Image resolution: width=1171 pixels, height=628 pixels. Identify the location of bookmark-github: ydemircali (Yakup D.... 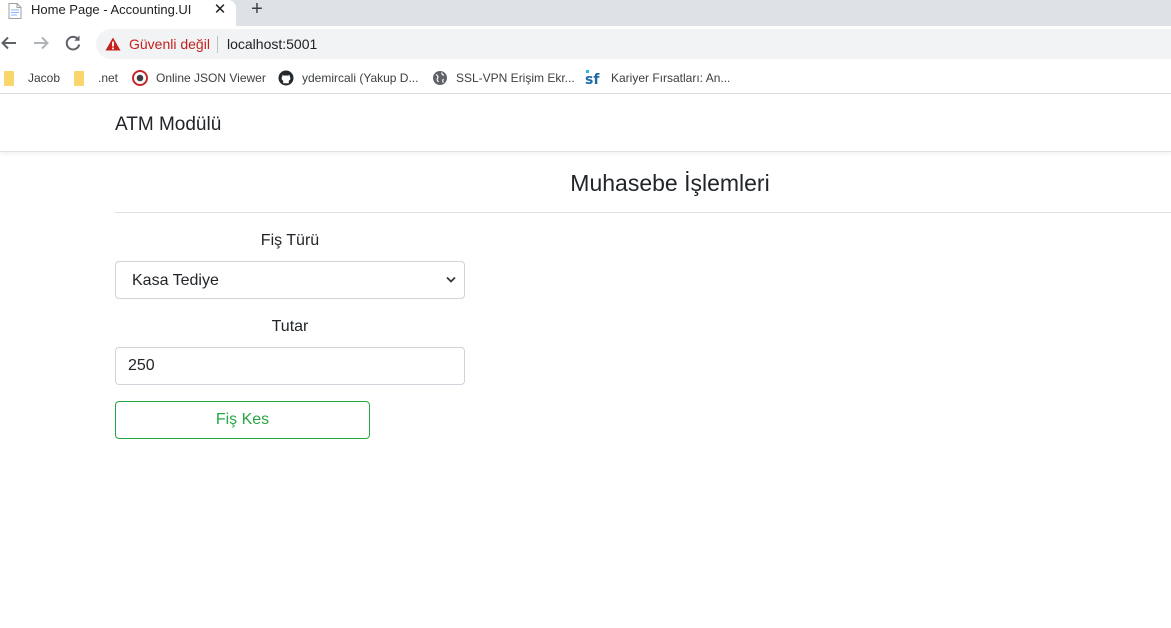
(348, 78).